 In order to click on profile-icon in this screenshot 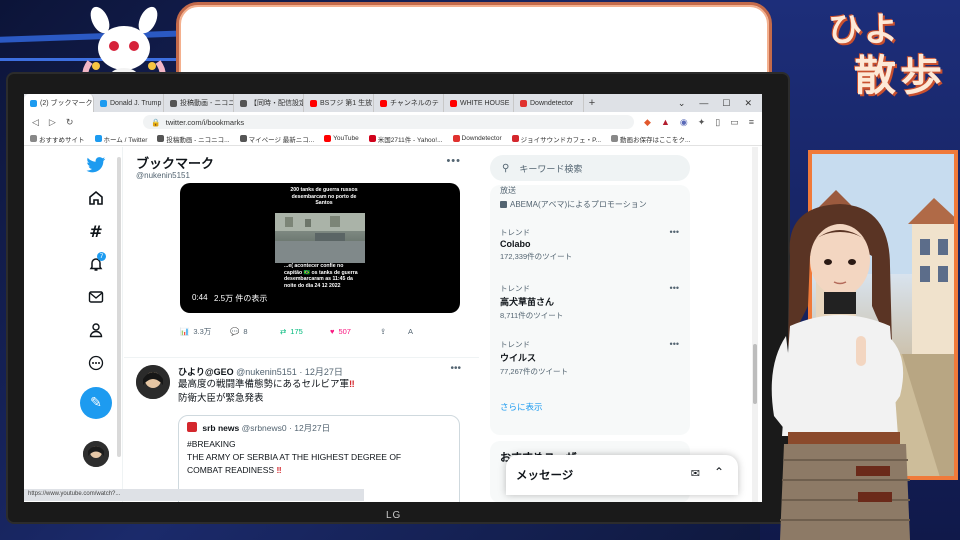, I will do `click(96, 330)`.